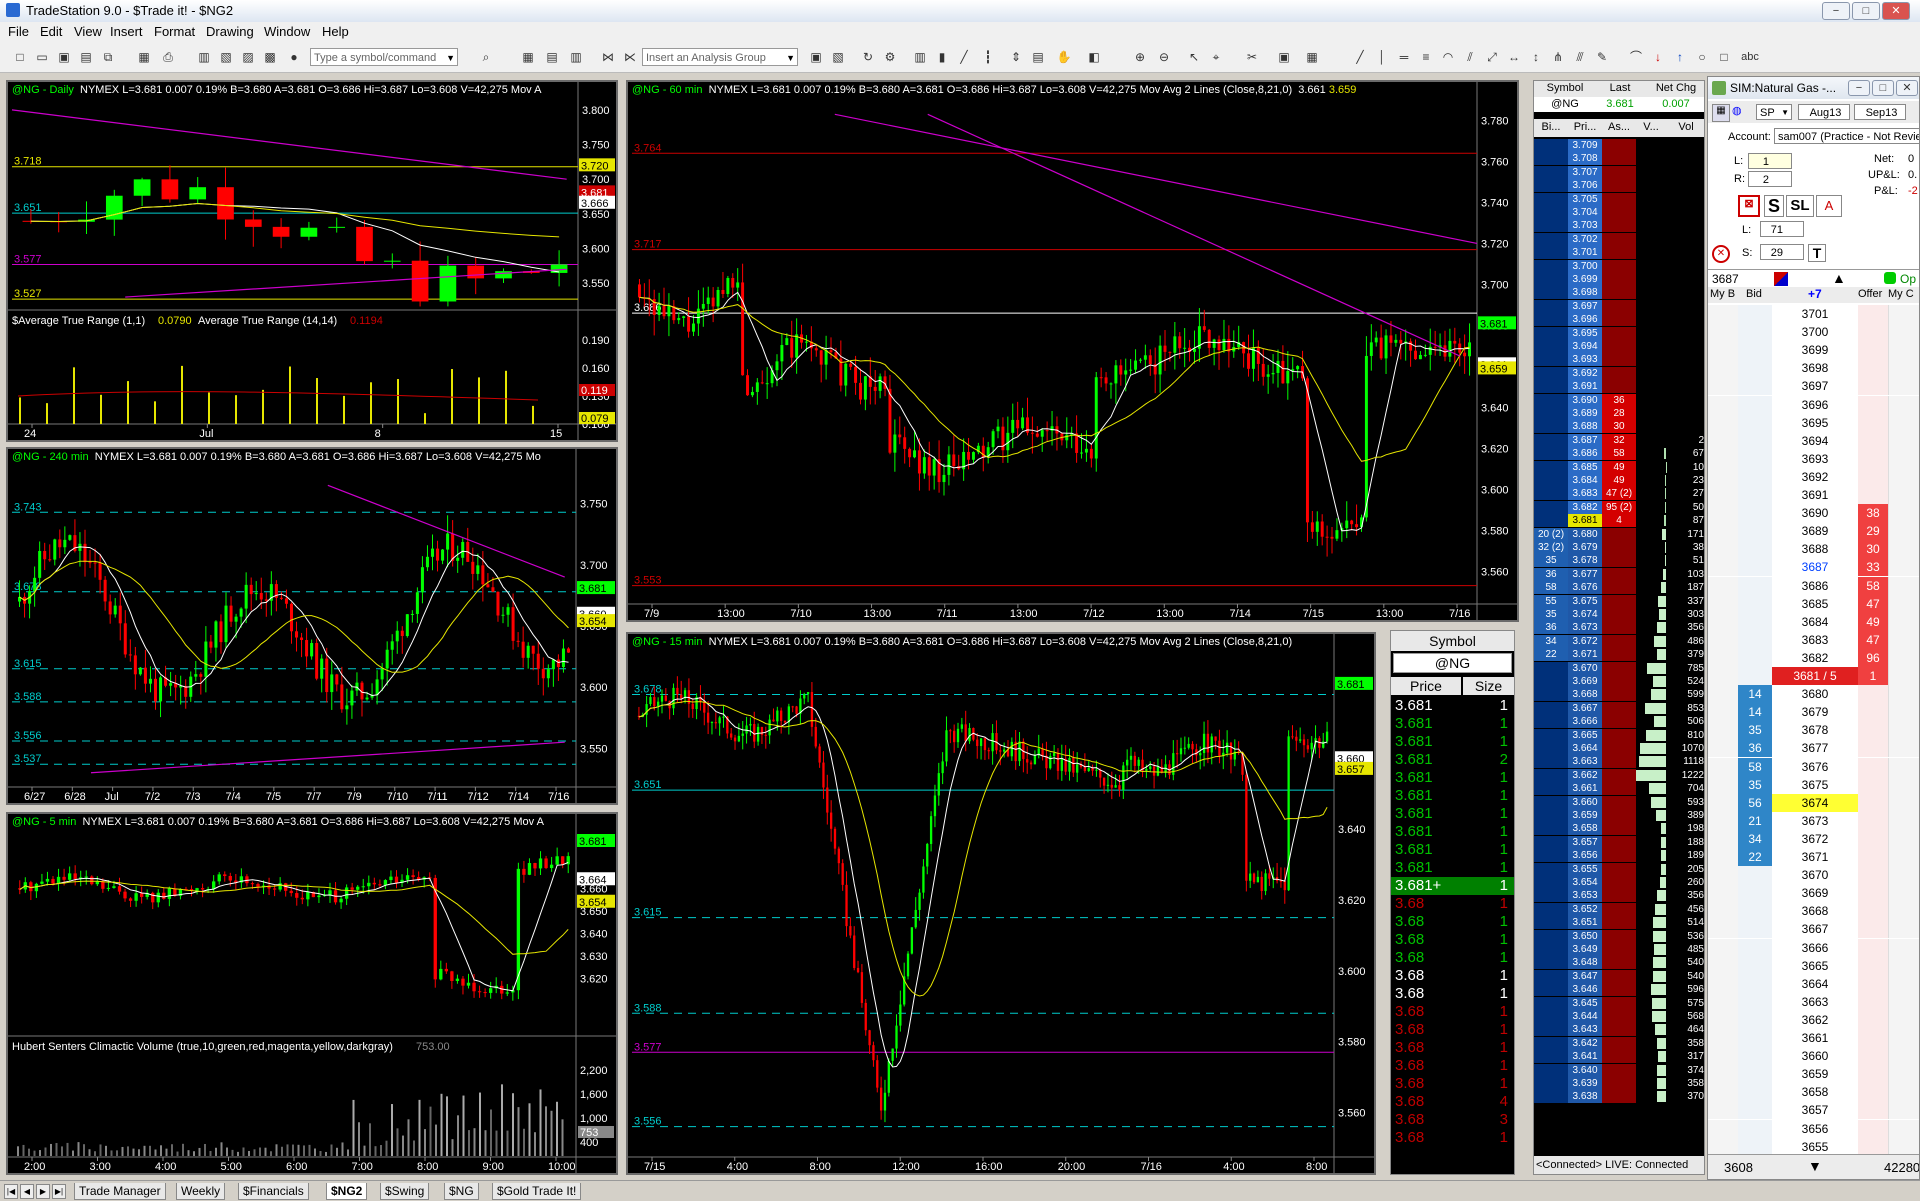 Image resolution: width=1920 pixels, height=1201 pixels. Describe the element at coordinates (1585, 976) in the screenshot. I see `ladder-price: 3.647` at that location.